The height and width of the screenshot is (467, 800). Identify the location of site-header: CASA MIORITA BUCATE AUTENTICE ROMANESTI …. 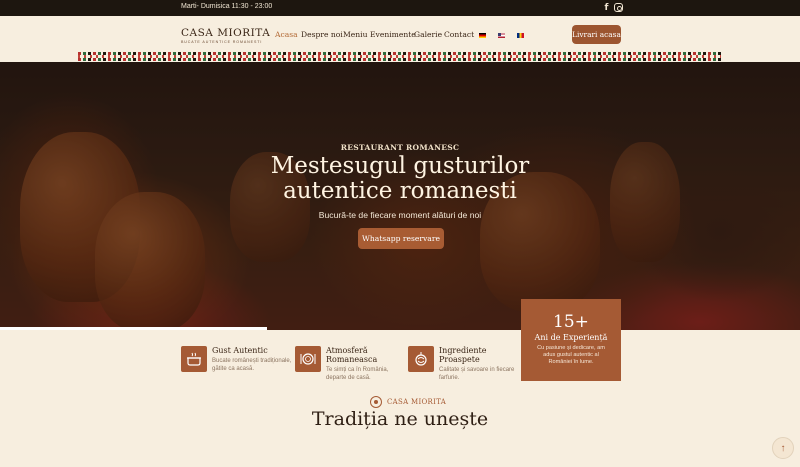
(400, 35).